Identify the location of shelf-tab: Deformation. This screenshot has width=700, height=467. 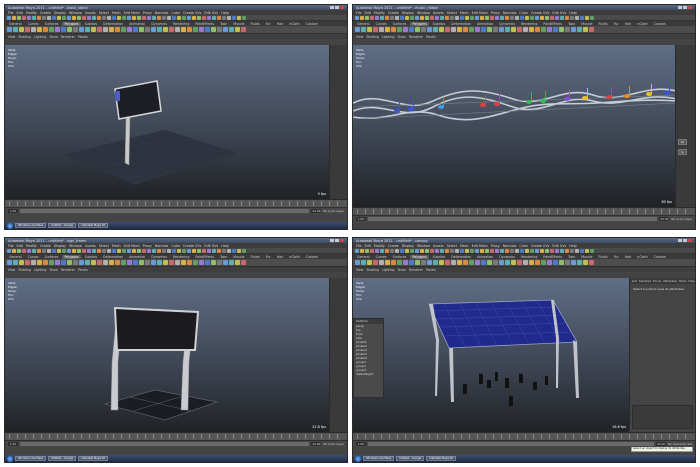
(113, 24).